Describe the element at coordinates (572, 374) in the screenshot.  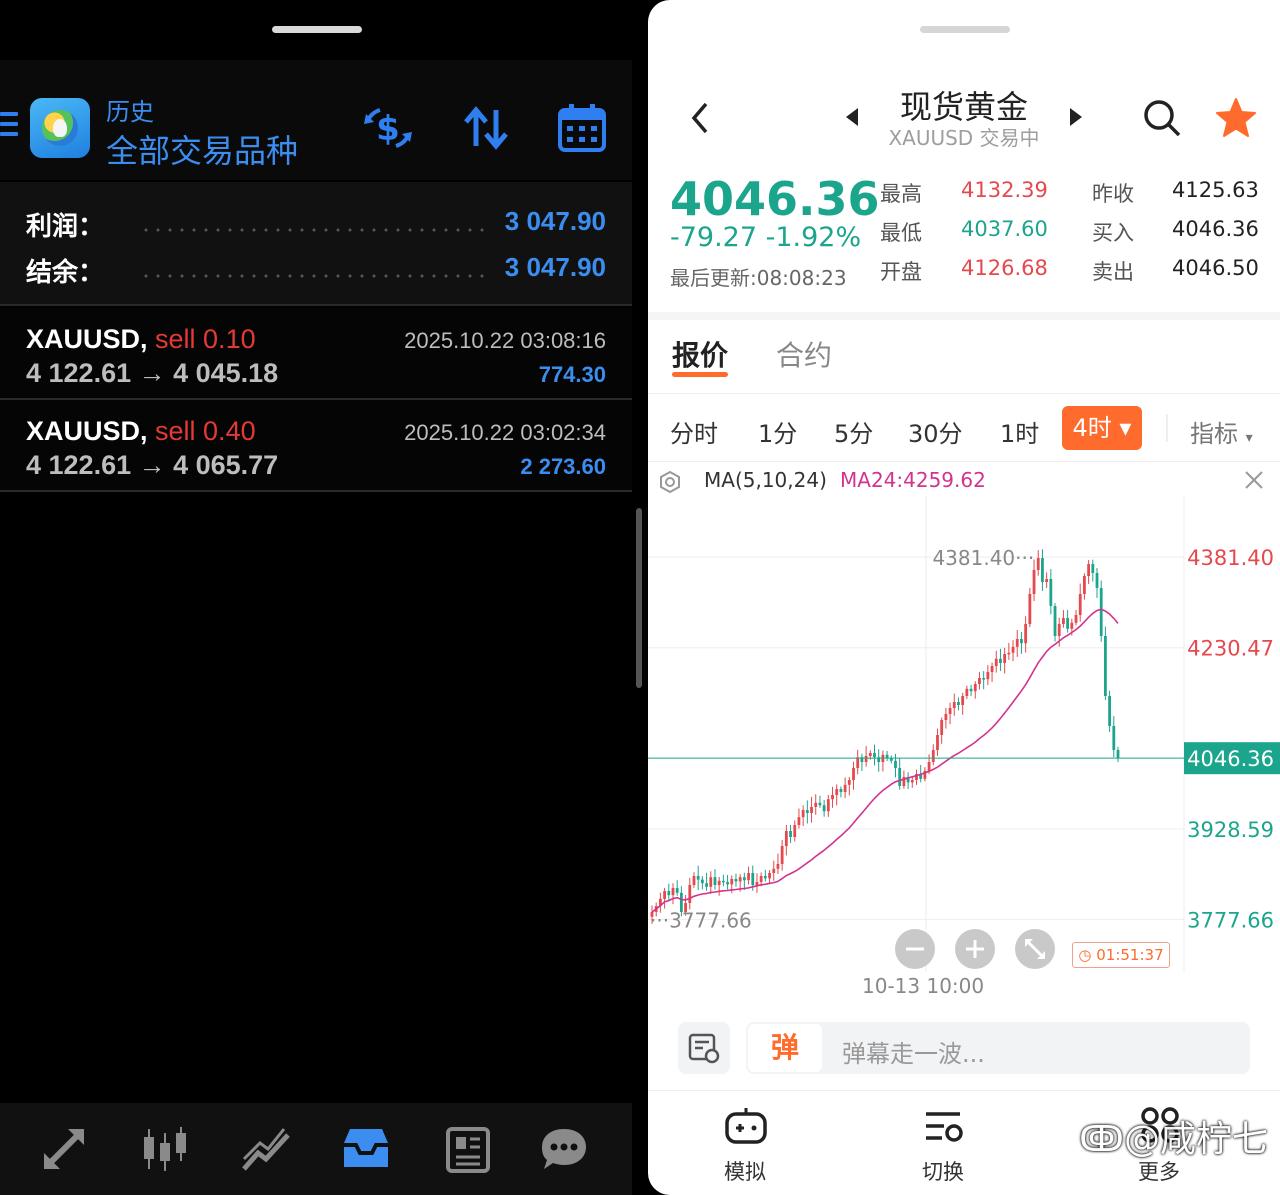
I see `trade-profit: 774.30` at that location.